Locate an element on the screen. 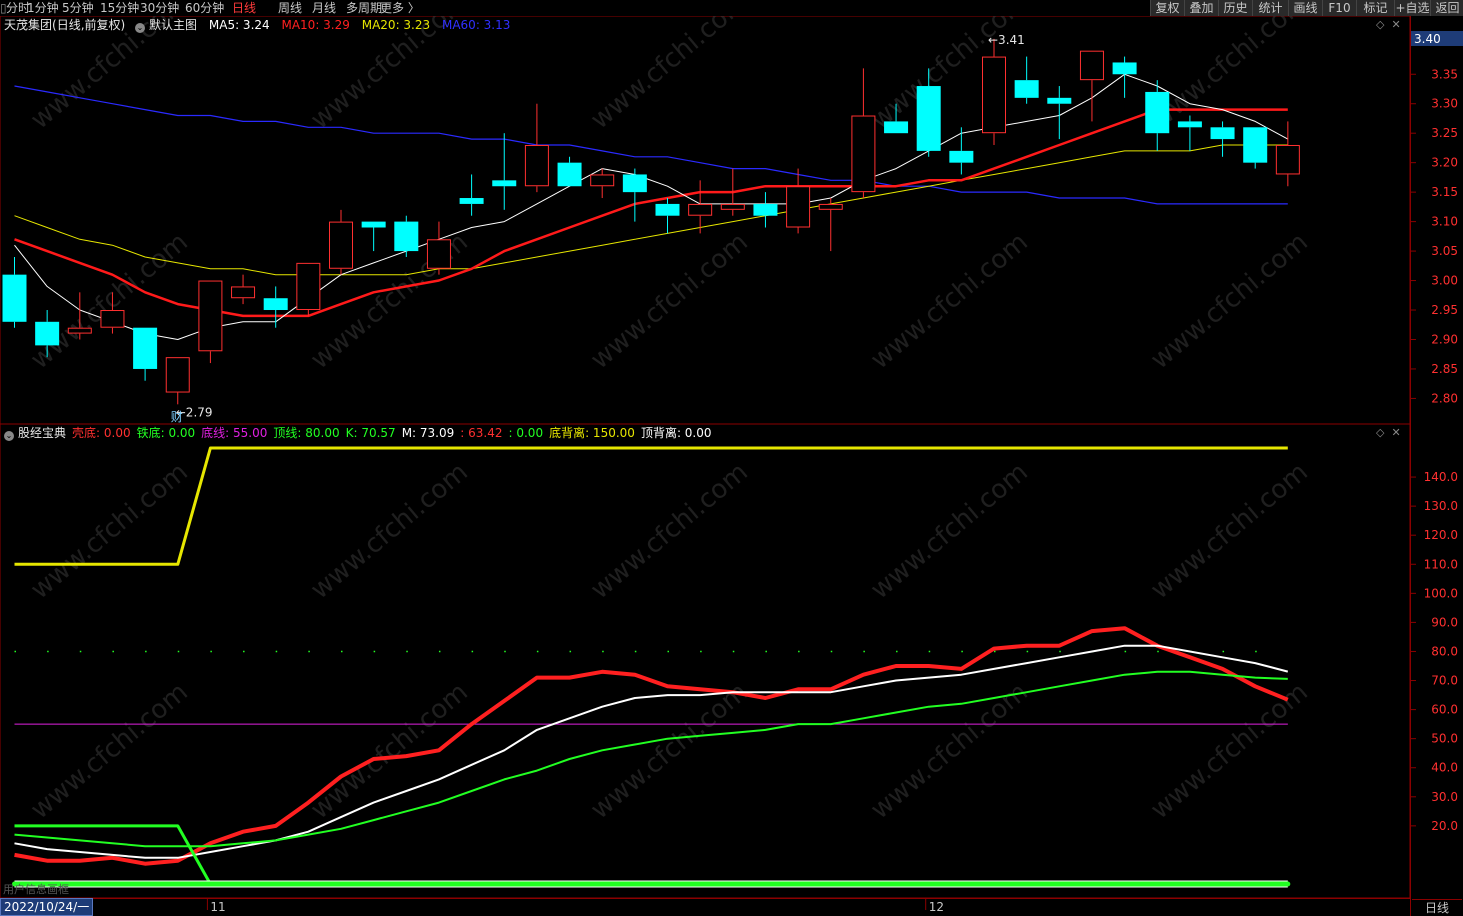  indicator-tick-label: 110.0 is located at coordinates (1441, 564).